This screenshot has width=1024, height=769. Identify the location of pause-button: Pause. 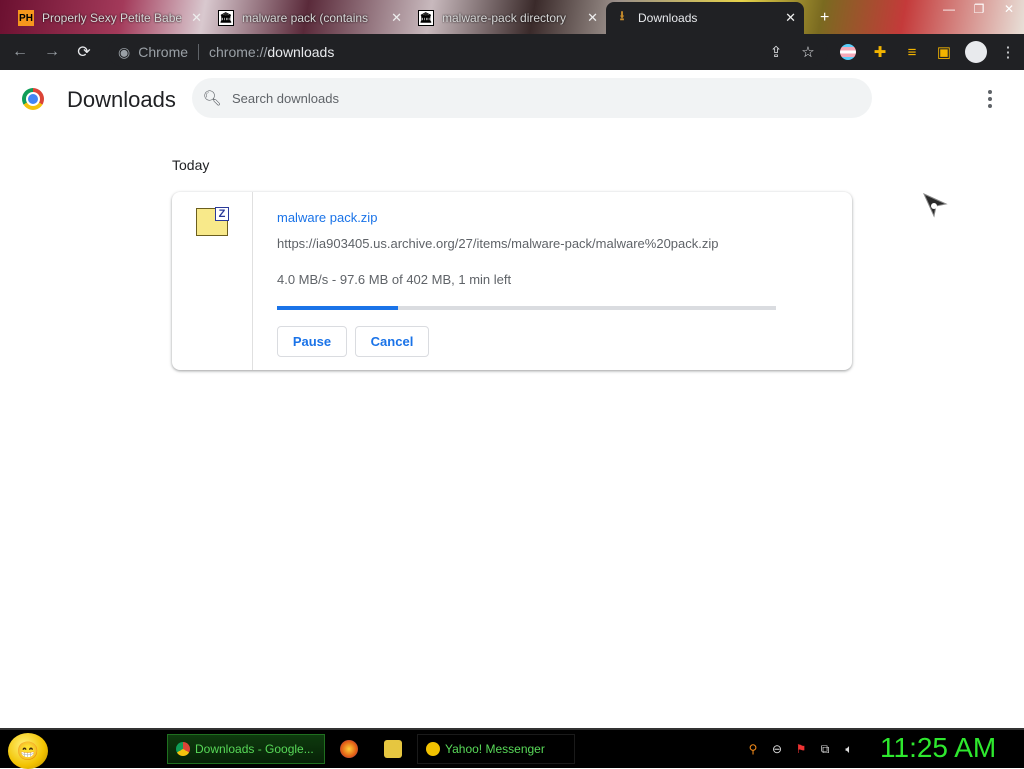
(312, 341).